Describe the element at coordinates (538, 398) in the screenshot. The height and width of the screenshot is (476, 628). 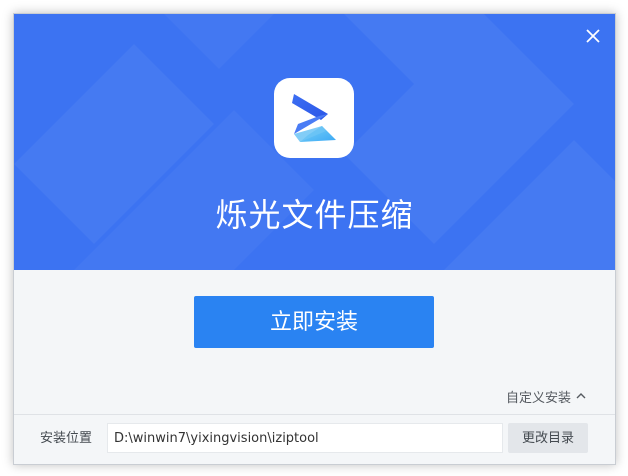
I see `custom-install-label: 自定义安装` at that location.